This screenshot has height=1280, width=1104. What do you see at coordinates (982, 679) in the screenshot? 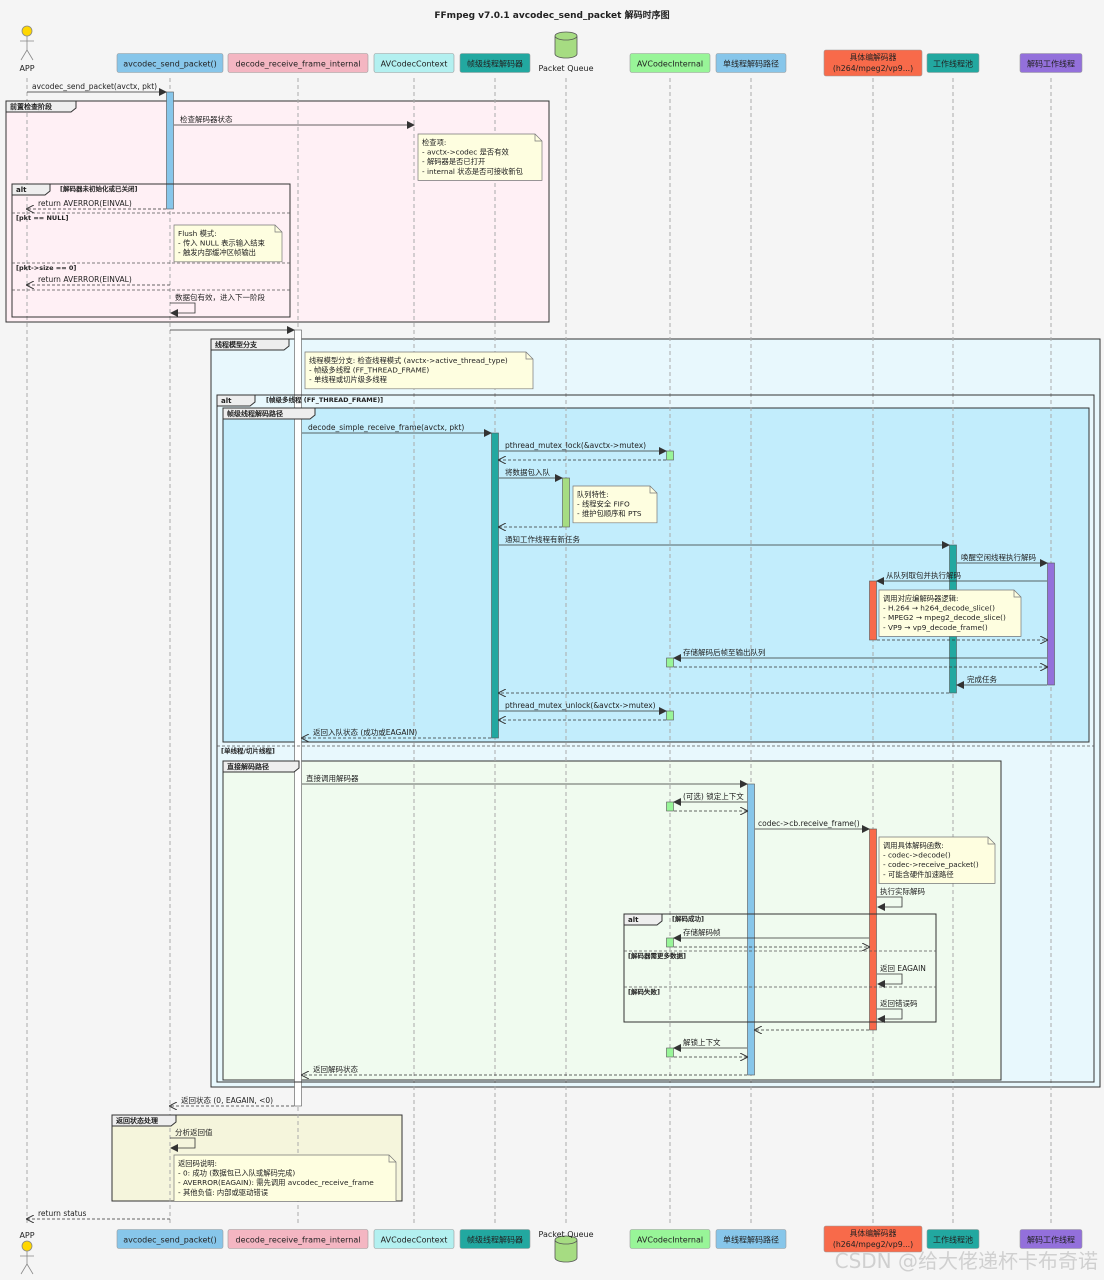
I see `message-label: 完成任务` at bounding box center [982, 679].